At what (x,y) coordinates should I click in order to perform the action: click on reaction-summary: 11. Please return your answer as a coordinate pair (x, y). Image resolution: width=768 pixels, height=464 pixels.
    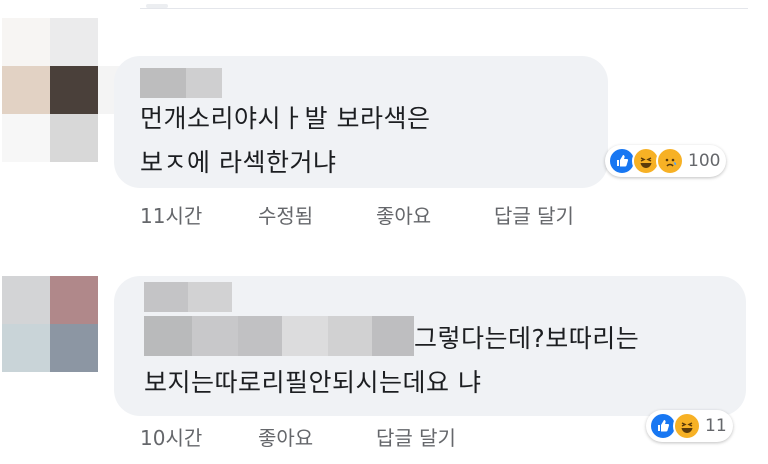
    Looking at the image, I should click on (689, 426).